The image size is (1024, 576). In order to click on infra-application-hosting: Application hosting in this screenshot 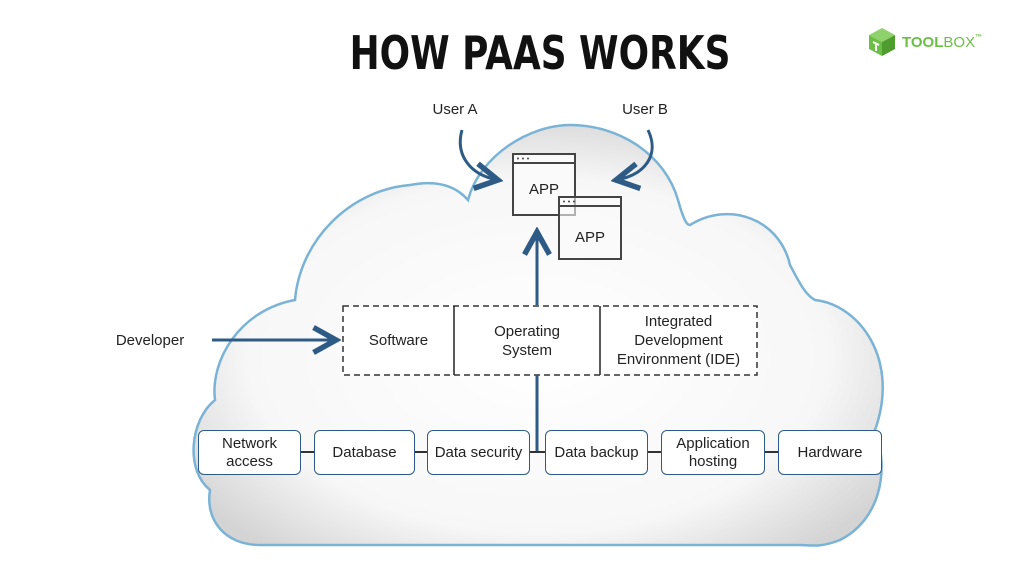, I will do `click(713, 452)`.